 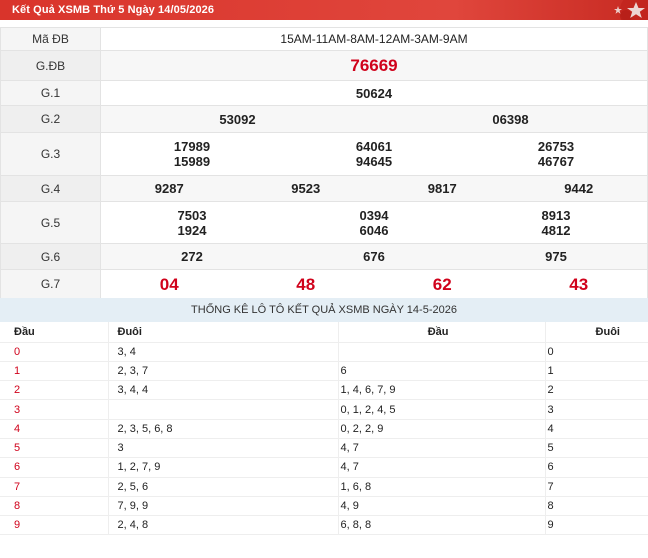 What do you see at coordinates (324, 154) in the screenshot?
I see `row-g3: G.3 17989 15989 64061 94645 26753 46767` at bounding box center [324, 154].